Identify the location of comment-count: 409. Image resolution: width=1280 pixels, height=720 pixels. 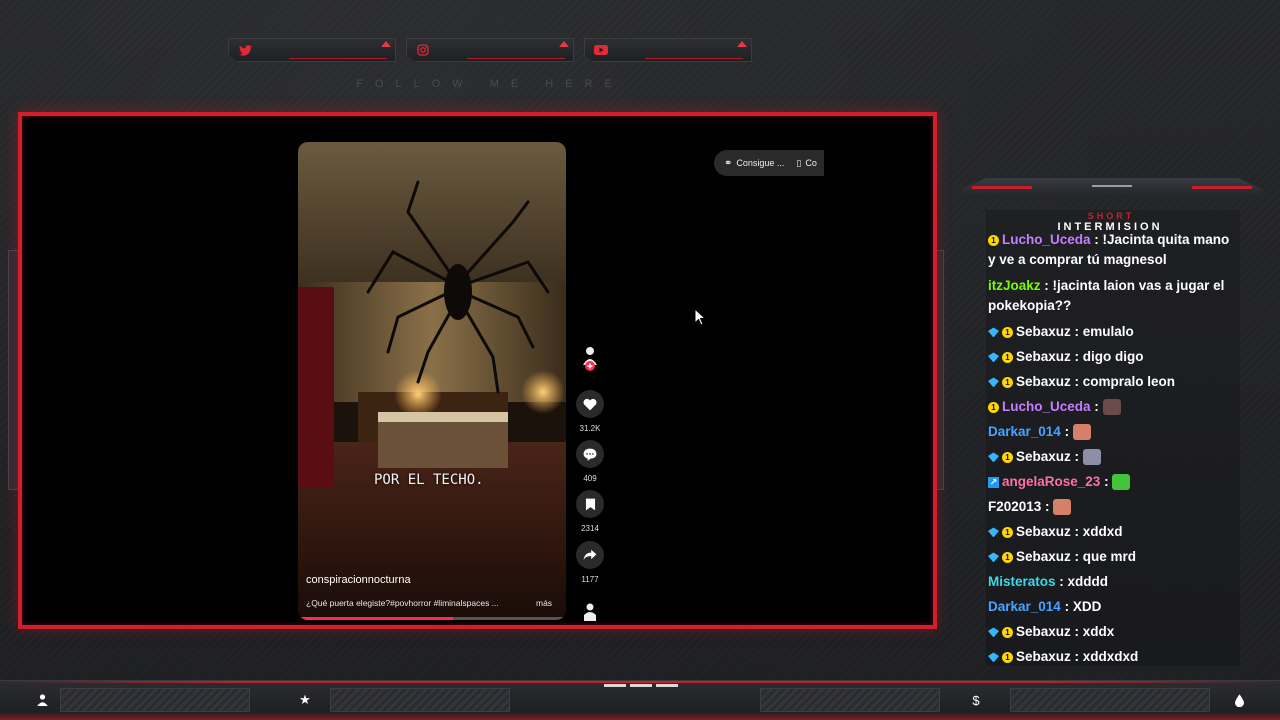
(590, 478).